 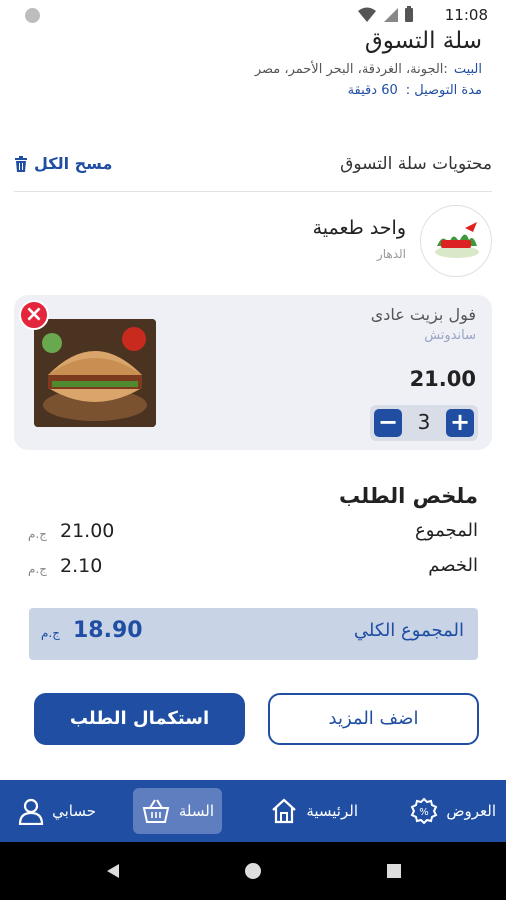 I want to click on status-time: 11:08, so click(x=466, y=15).